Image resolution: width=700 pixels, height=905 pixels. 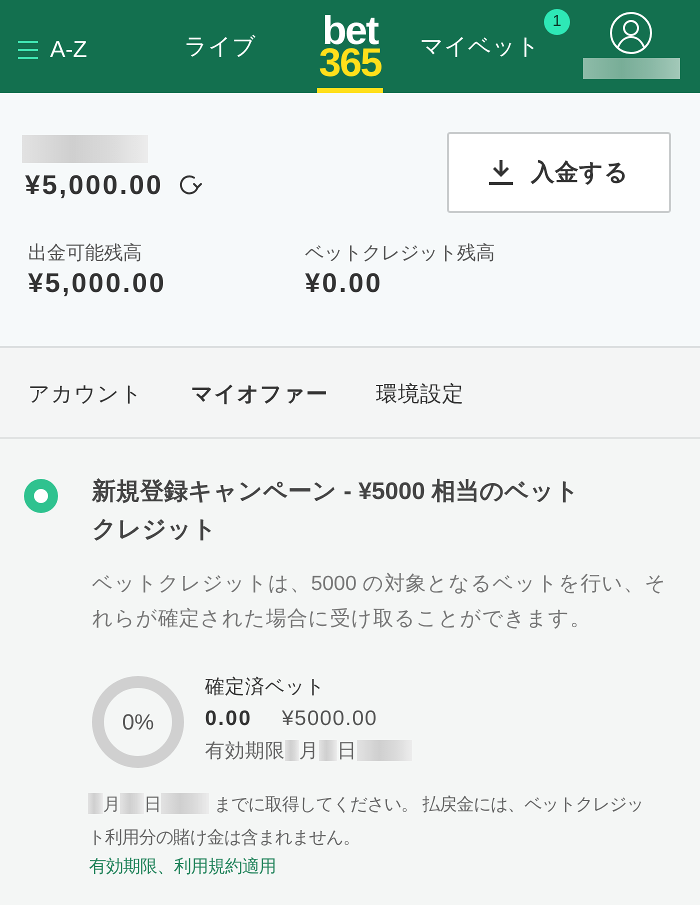 I want to click on deposit-button: 入金する, so click(x=559, y=172).